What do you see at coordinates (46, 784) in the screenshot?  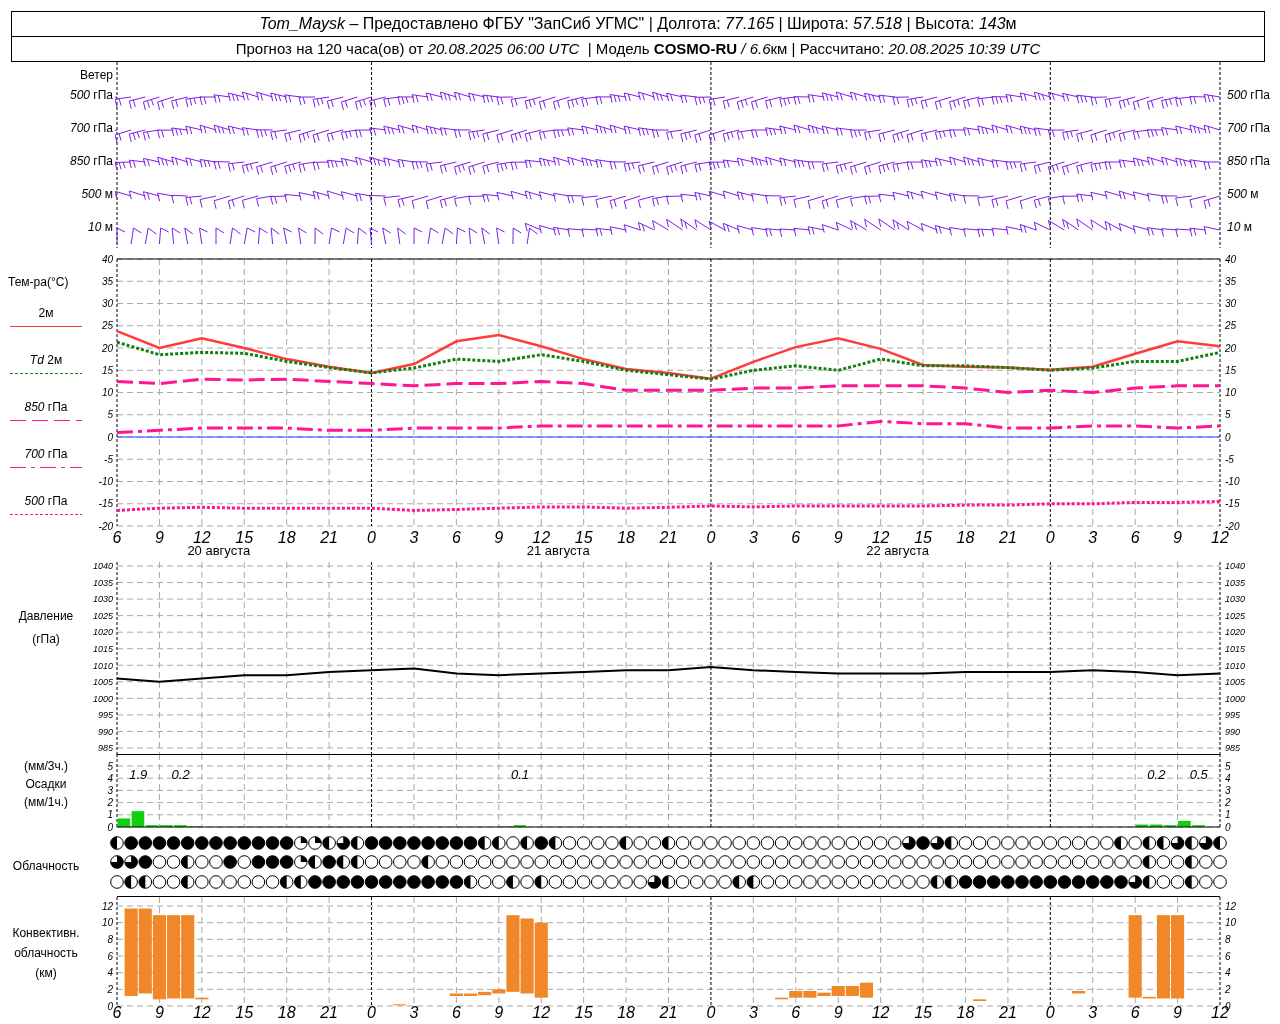 I see `panel-title: Осадки` at bounding box center [46, 784].